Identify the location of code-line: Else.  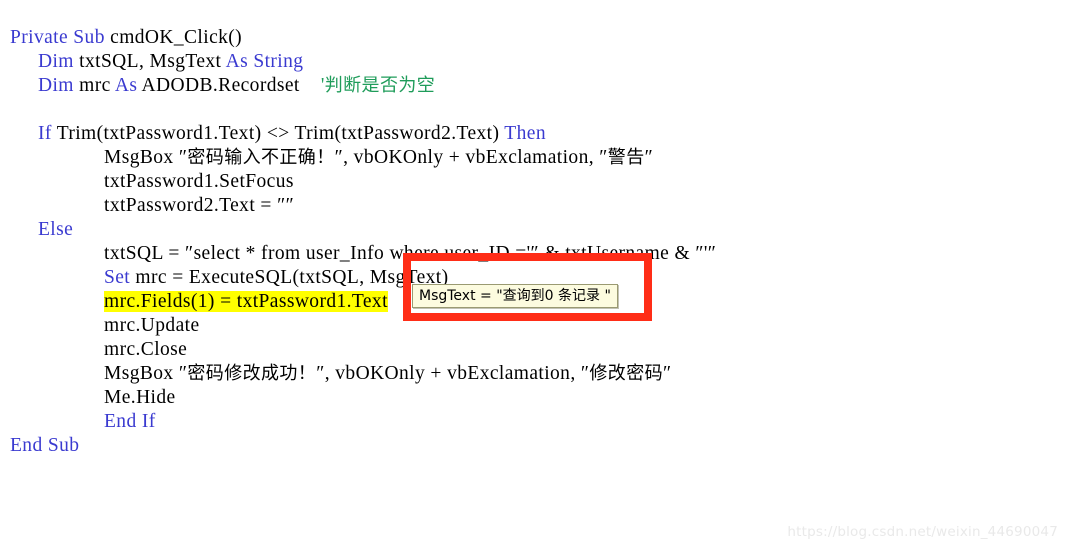
(55, 230).